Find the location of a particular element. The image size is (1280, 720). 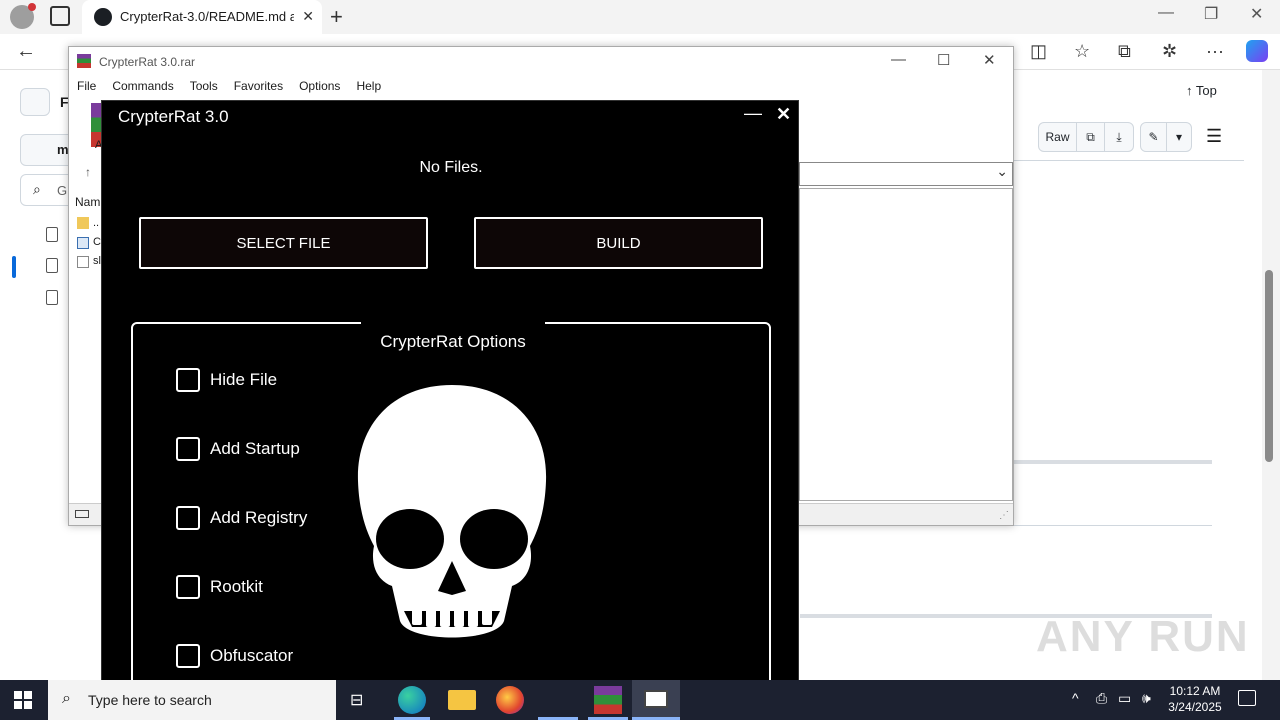

option-hide-file: Hide File is located at coordinates (226, 380).